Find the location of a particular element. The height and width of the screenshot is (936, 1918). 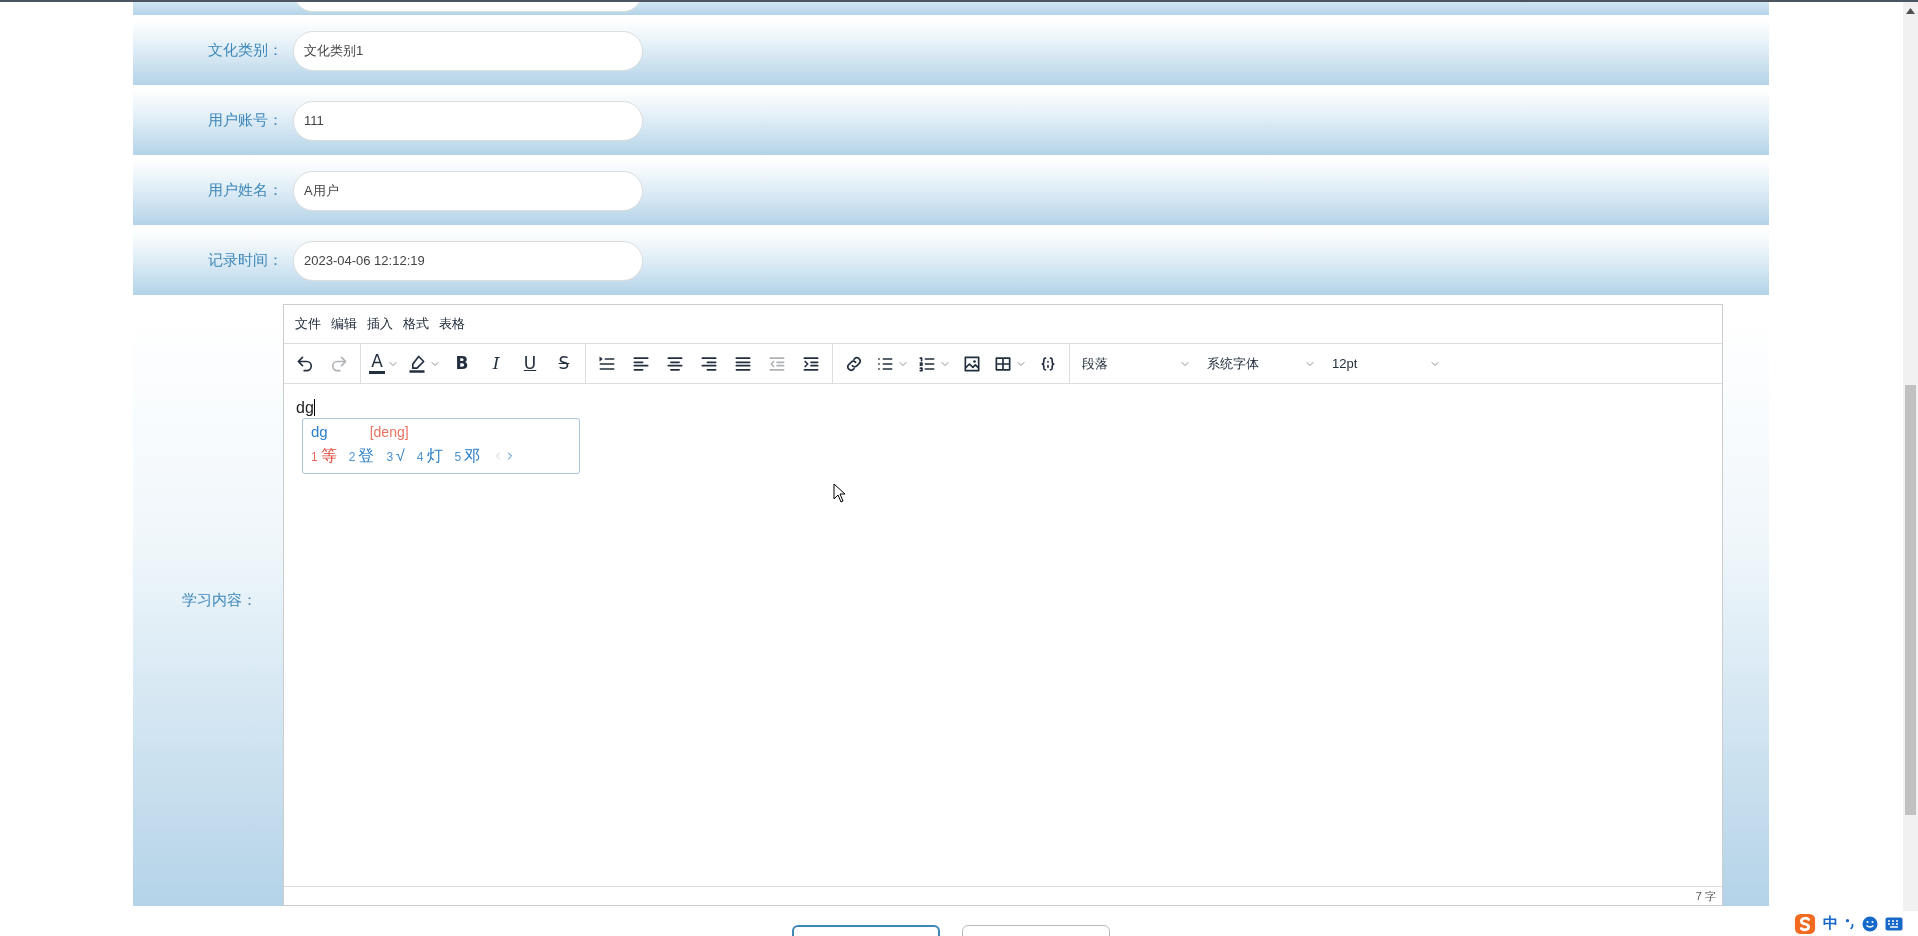

dropdown-label: 段落 is located at coordinates (1095, 363).